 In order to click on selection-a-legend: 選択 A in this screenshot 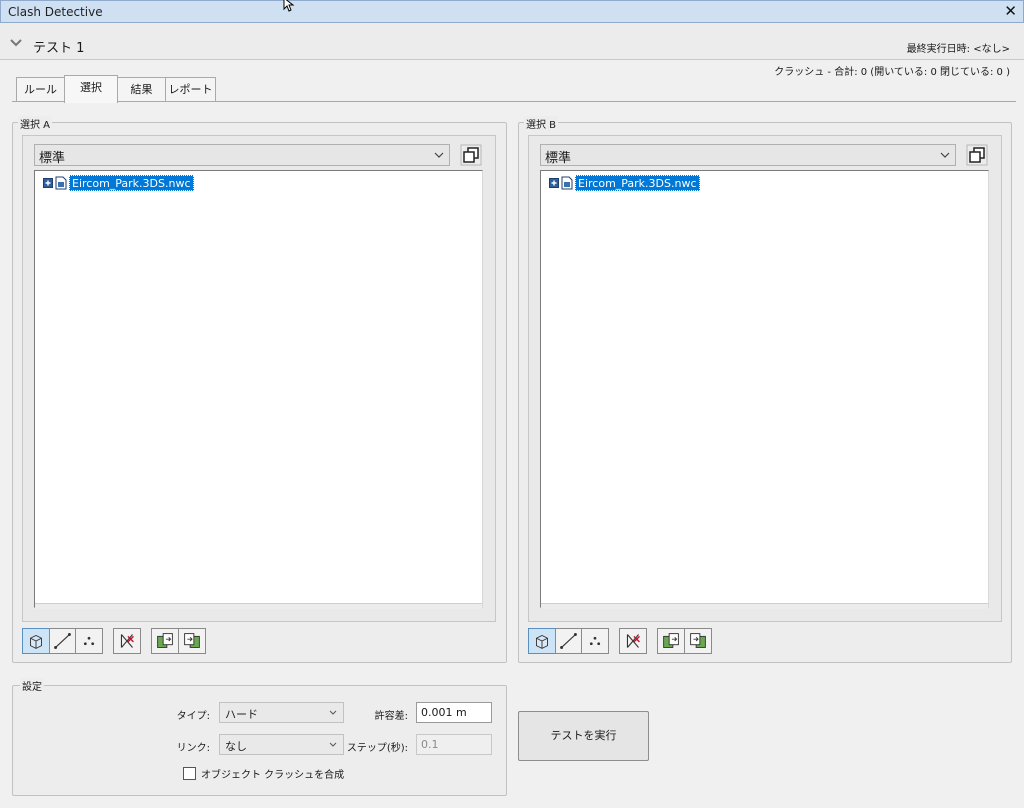, I will do `click(35, 123)`.